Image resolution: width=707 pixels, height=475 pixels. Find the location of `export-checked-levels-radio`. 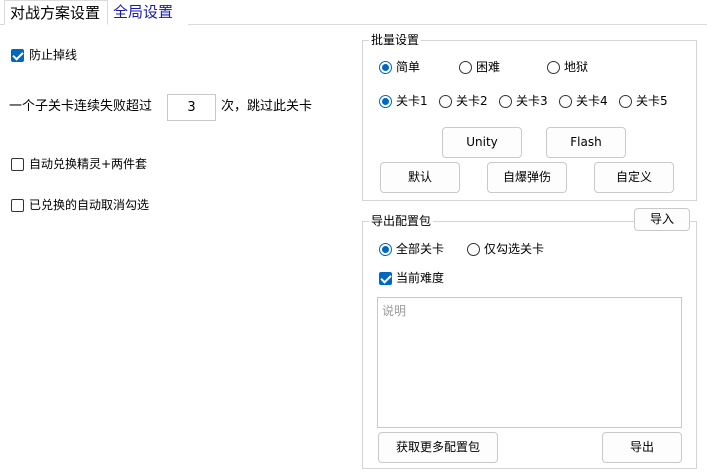

export-checked-levels-radio is located at coordinates (473, 249).